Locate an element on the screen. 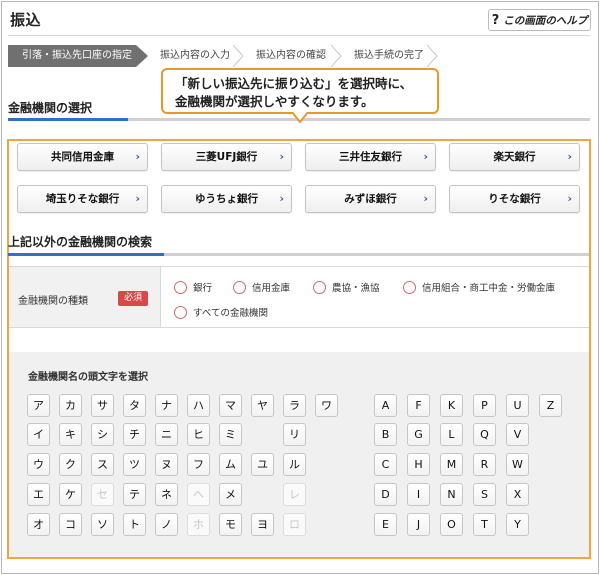  initial-key: ヨ is located at coordinates (262, 524).